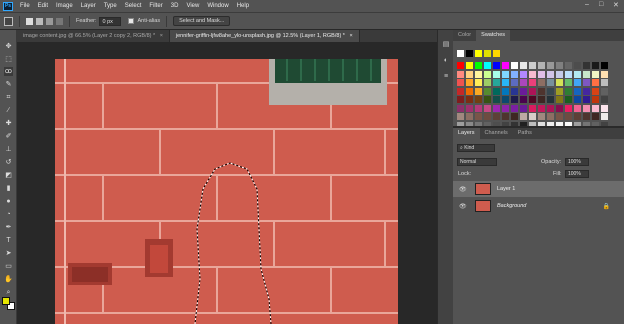  What do you see at coordinates (8, 149) in the screenshot?
I see `clone-stamp-tool-icon: ⊥` at bounding box center [8, 149].